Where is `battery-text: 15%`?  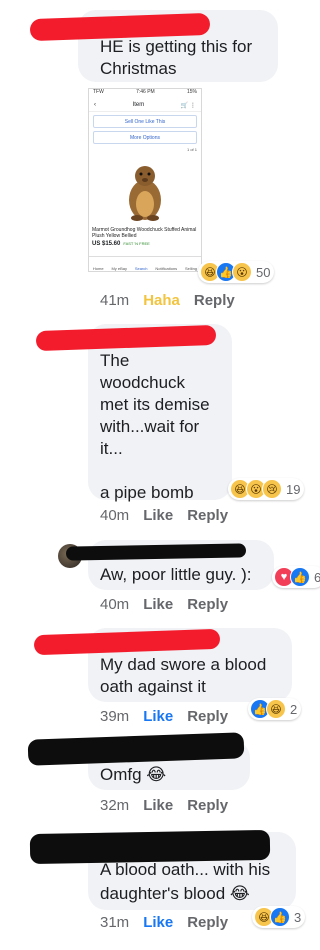 battery-text: 15% is located at coordinates (191, 92).